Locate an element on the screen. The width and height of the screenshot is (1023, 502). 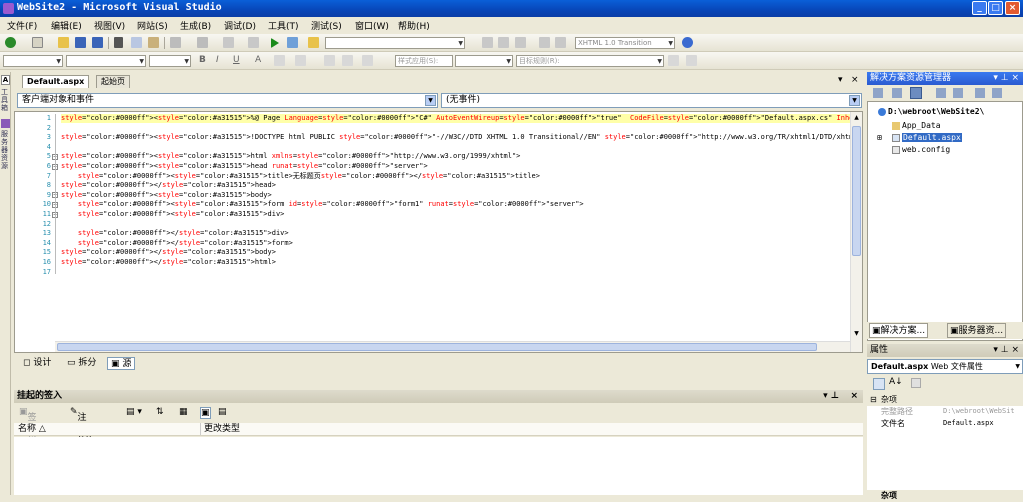
menu-debug: 调试(D) is located at coordinates (240, 25).